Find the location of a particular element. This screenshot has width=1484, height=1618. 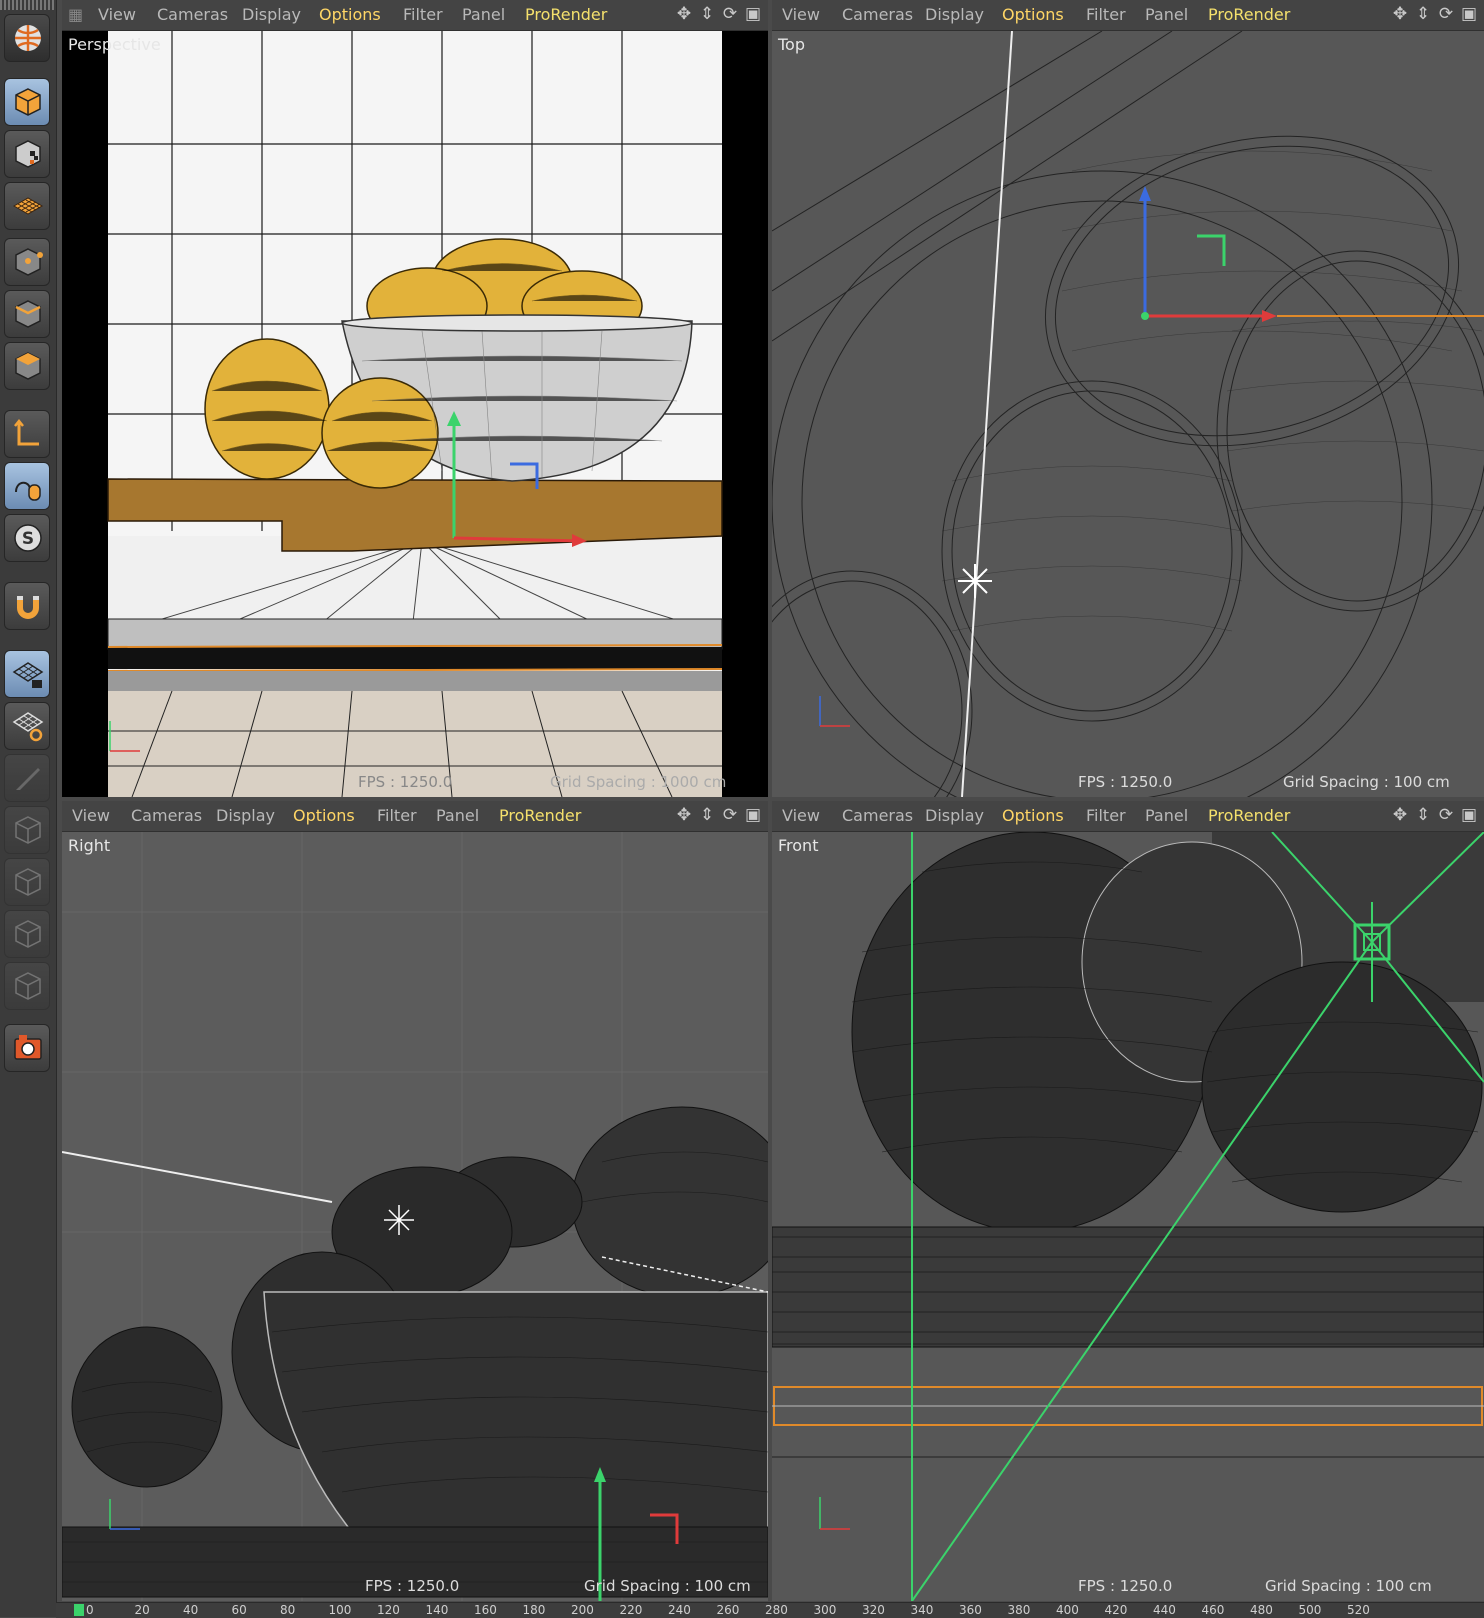

svg-text: S is located at coordinates (28, 539).